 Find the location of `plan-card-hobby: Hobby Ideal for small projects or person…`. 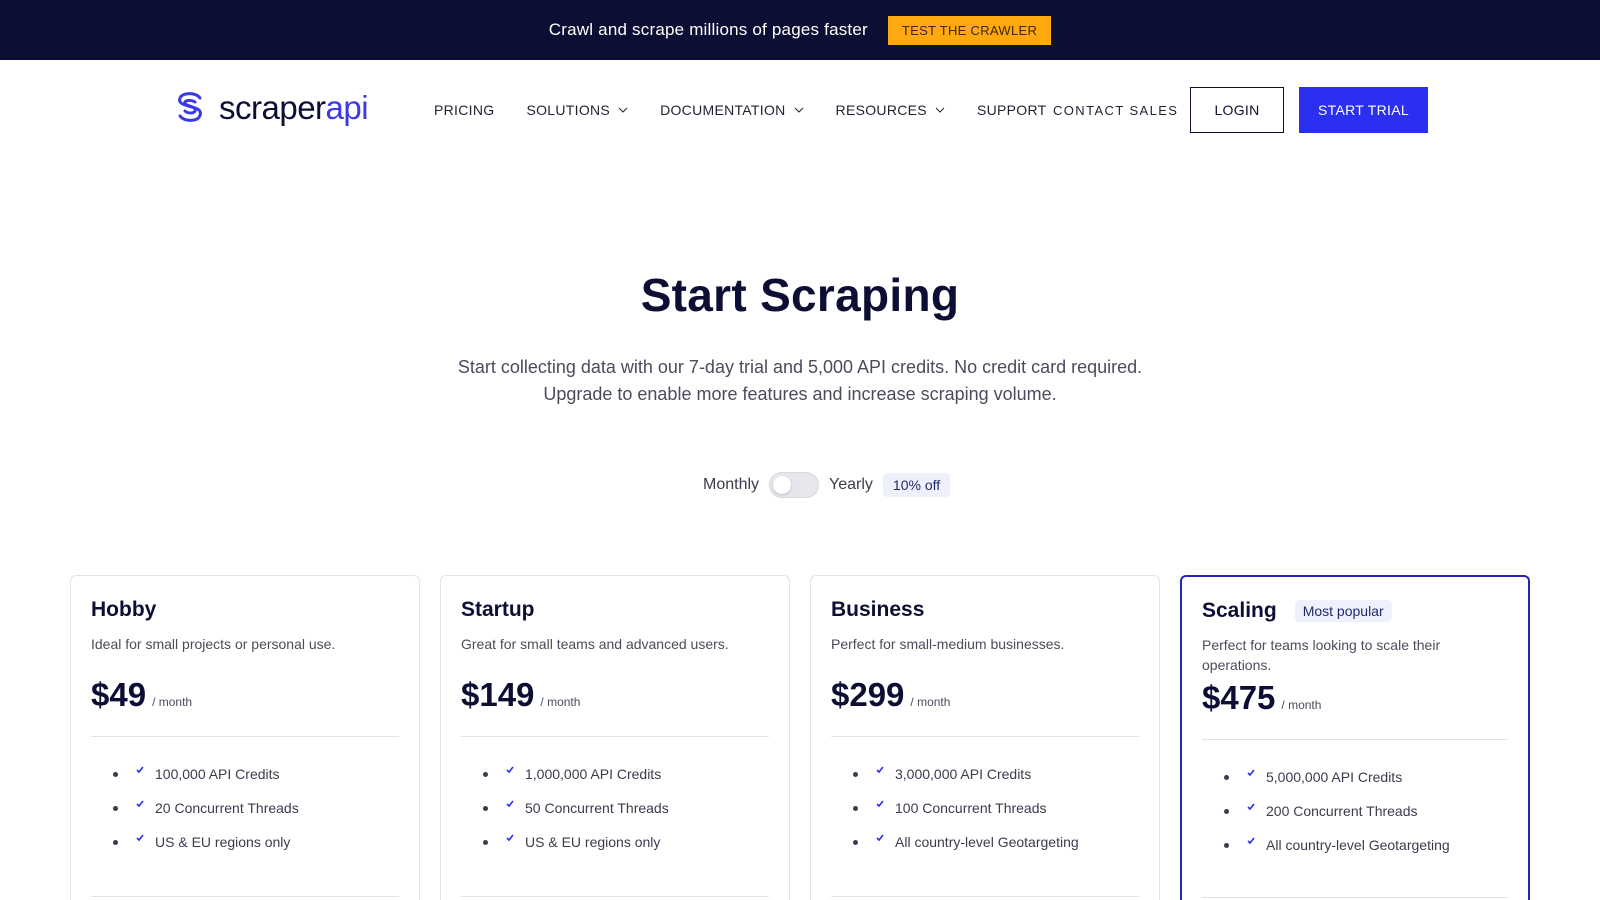

plan-card-hobby: Hobby Ideal for small projects or person… is located at coordinates (245, 737).